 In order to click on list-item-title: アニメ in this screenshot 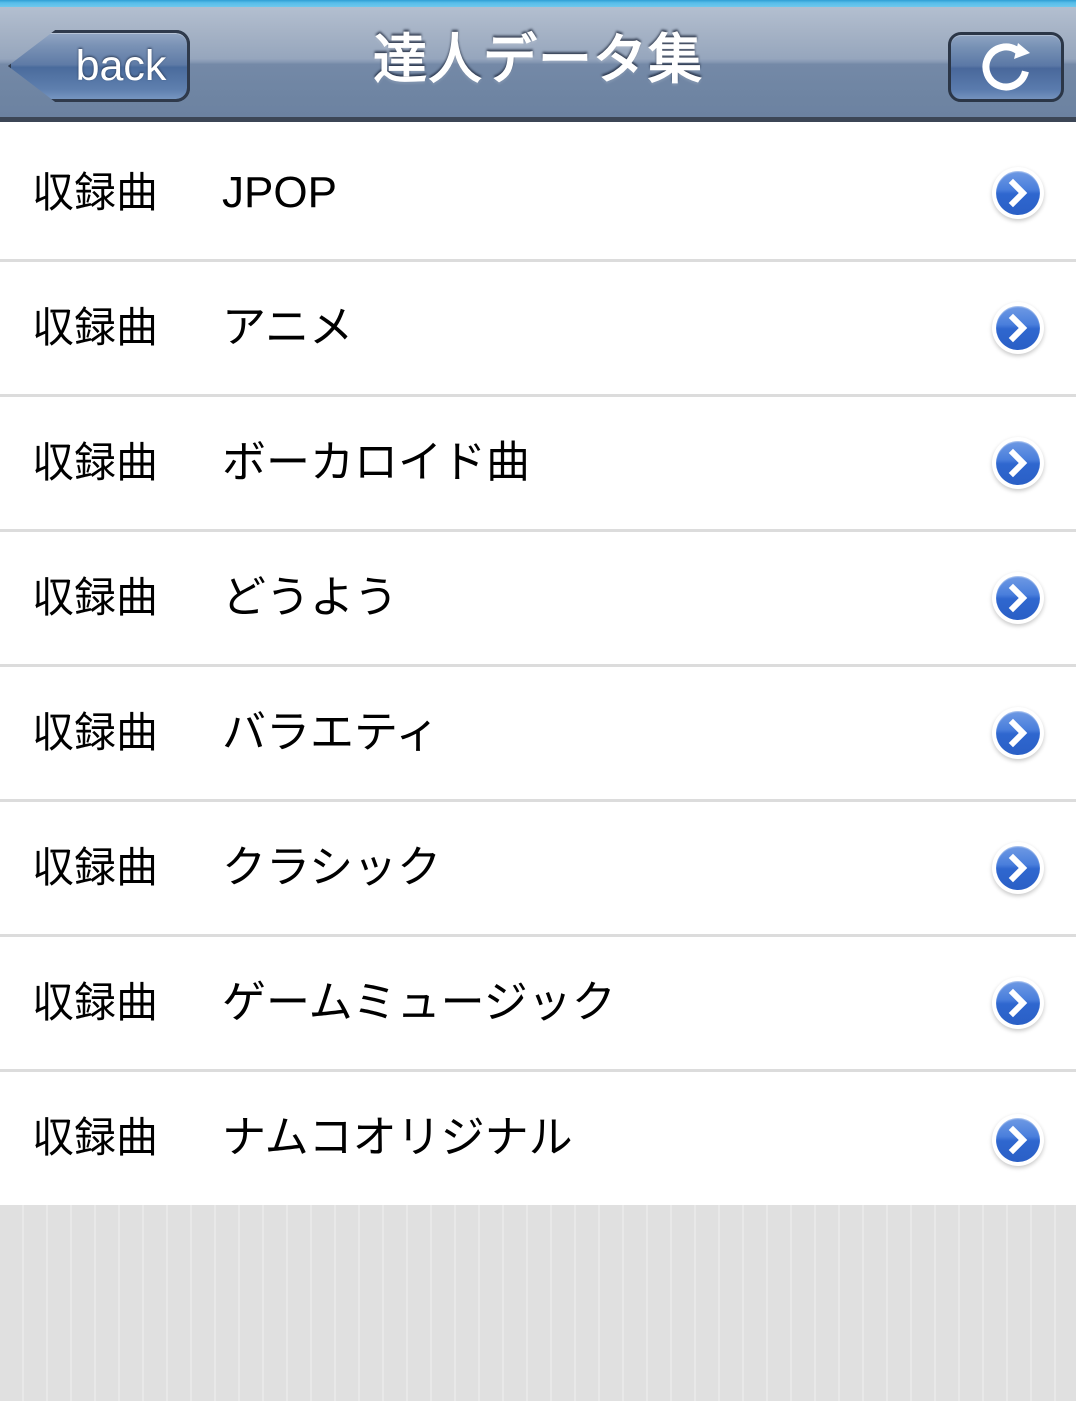, I will do `click(288, 327)`.